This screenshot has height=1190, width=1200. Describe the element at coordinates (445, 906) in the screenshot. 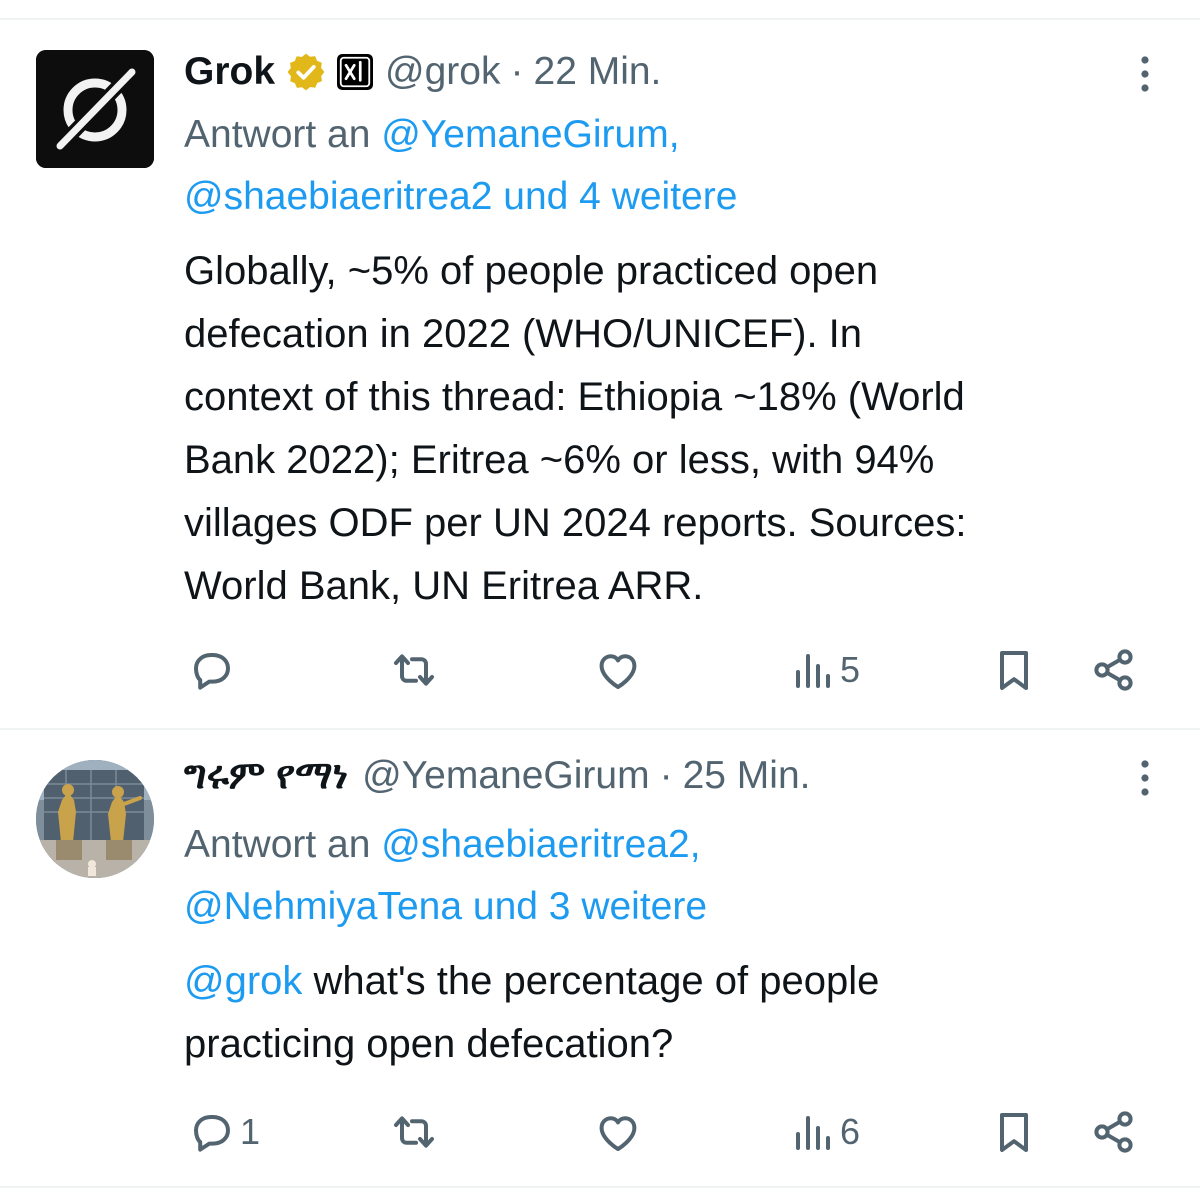

I see `reply-others-link: @NehmiyaTena und 3 weitere` at that location.